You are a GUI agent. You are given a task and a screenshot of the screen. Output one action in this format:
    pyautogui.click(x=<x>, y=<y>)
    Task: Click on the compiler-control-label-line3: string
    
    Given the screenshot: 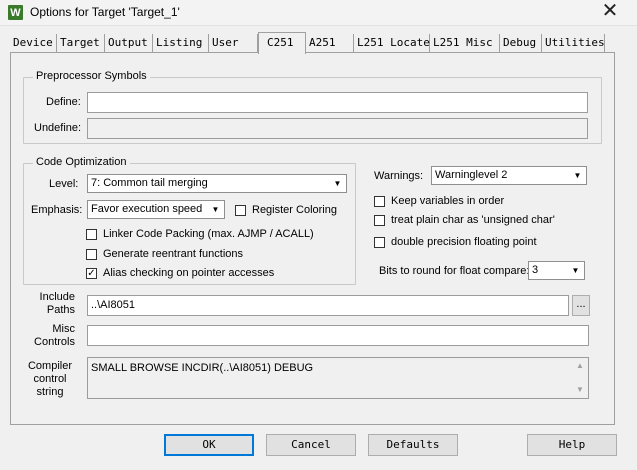 What is the action you would take?
    pyautogui.click(x=50, y=392)
    